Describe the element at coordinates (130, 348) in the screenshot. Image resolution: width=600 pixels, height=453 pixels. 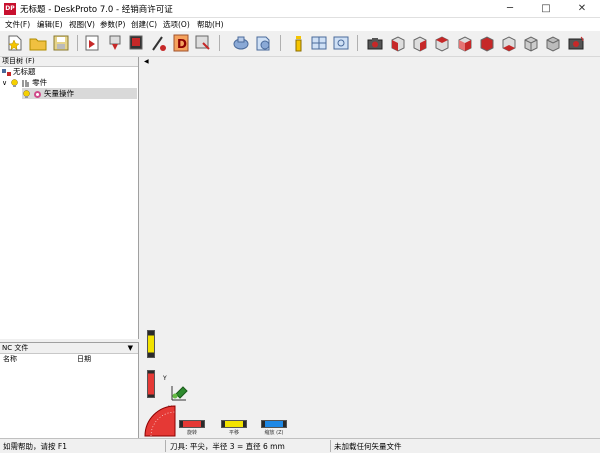
I see `dropdown-arrow-icon: ▼` at that location.